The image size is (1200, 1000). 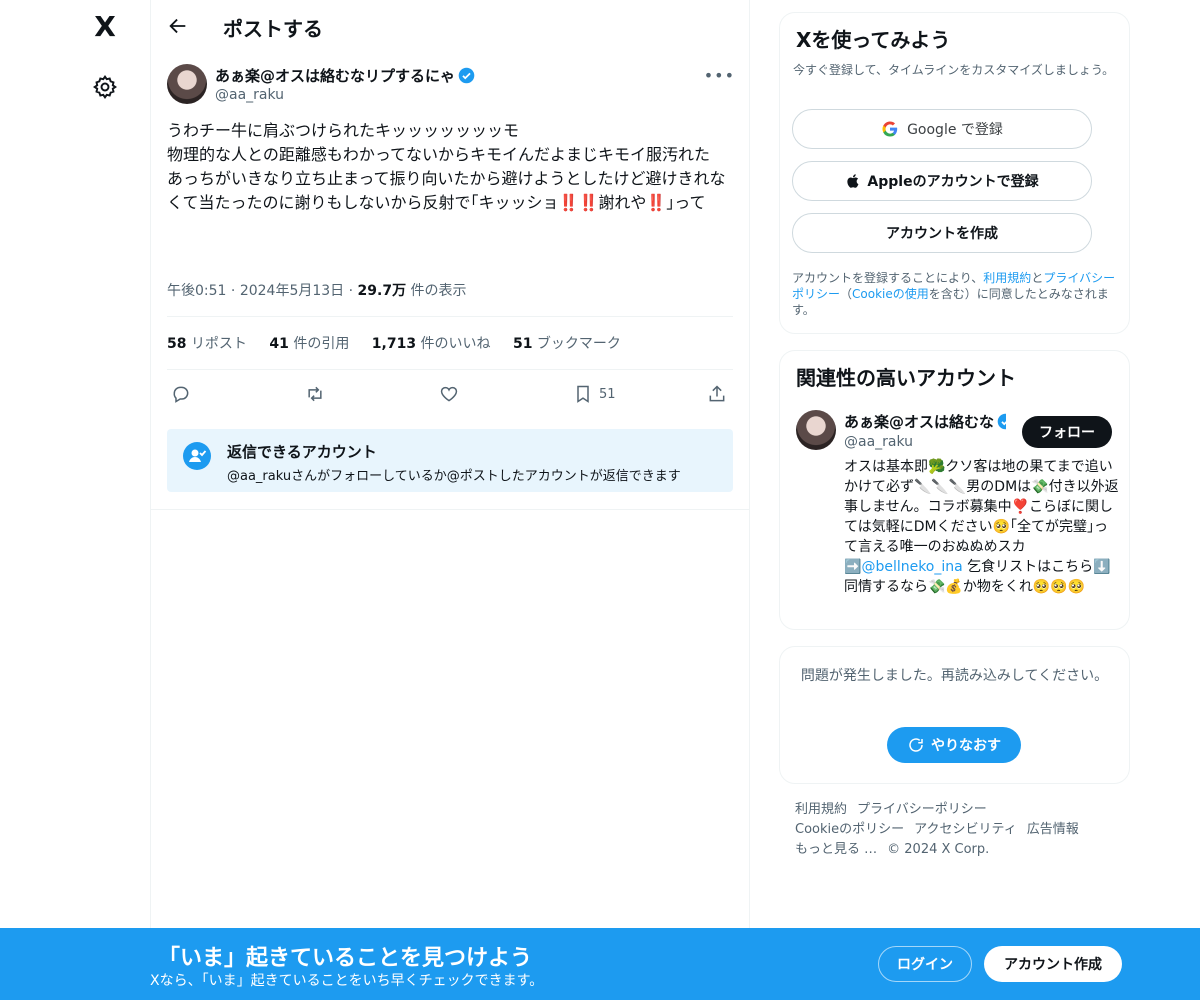 I want to click on reply-restriction-description: @aa_rakuさんがフォローしているか@ポストしたアカウントが返信できます, so click(x=454, y=476).